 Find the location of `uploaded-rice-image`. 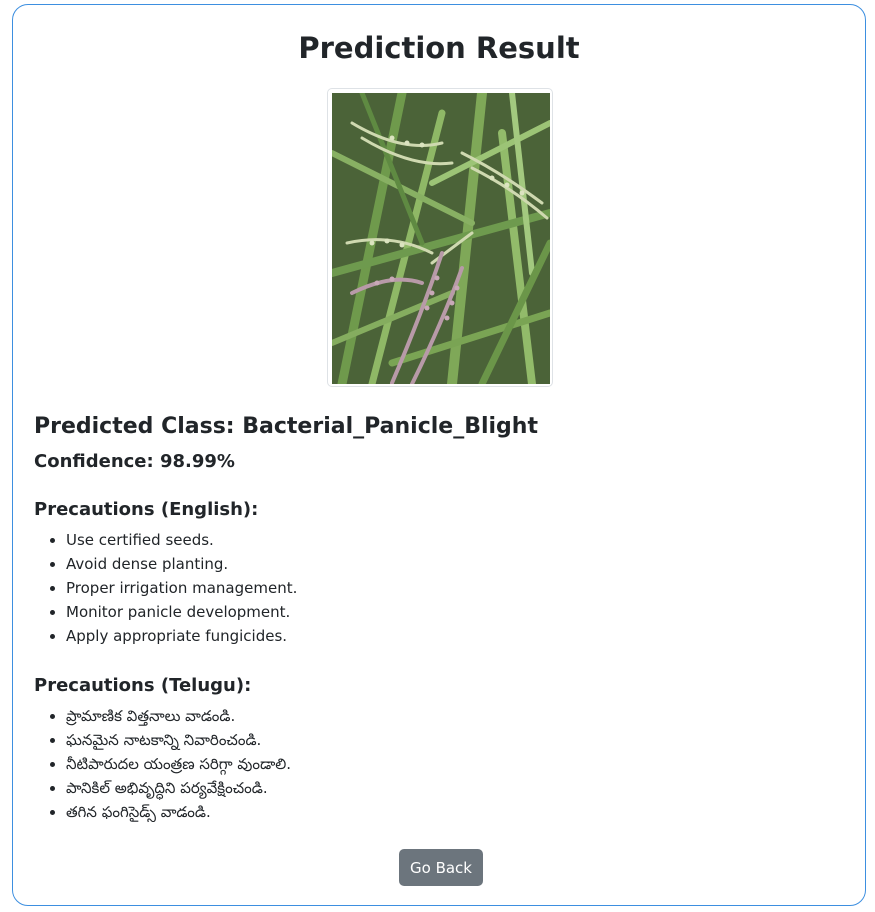

uploaded-rice-image is located at coordinates (441, 238).